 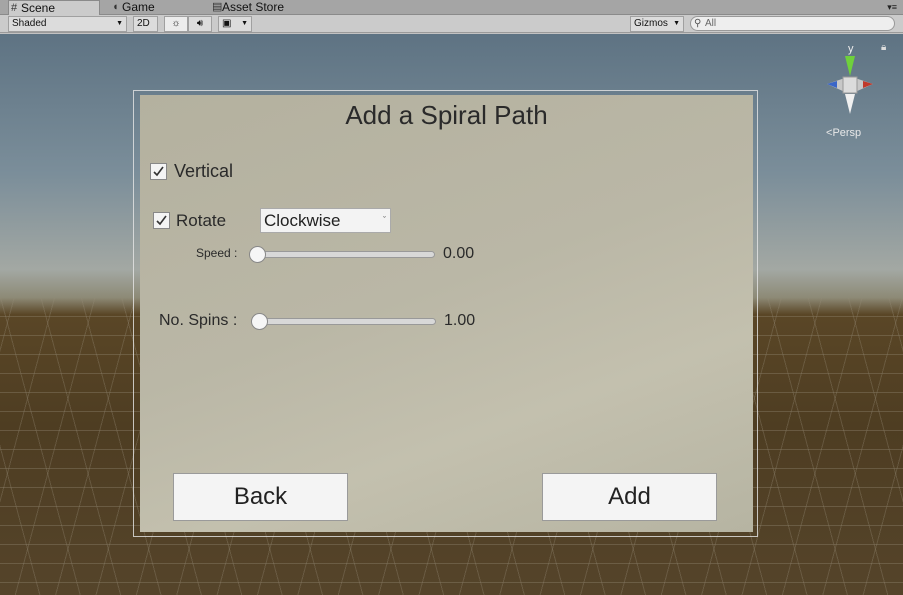 I want to click on store-icon: ▤, so click(x=217, y=7).